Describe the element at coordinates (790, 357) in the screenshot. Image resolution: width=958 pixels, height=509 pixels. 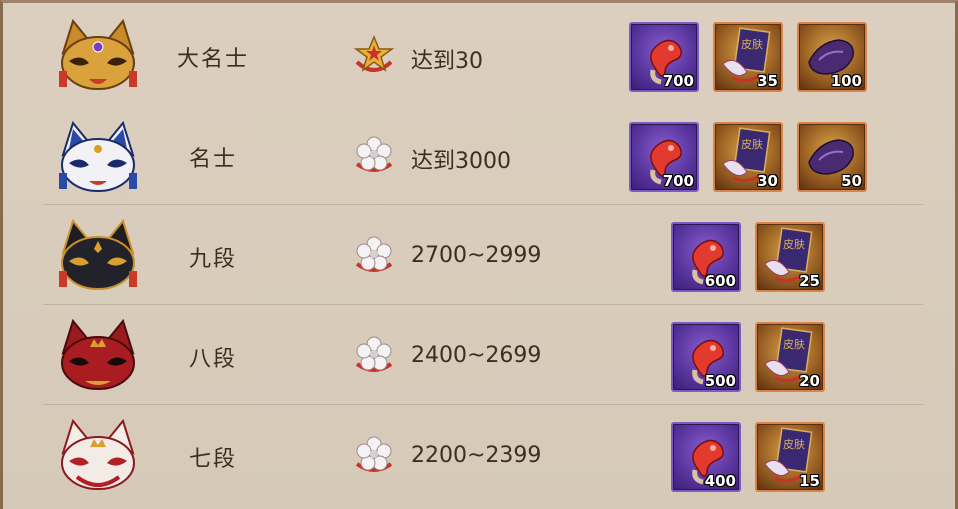
I see `reward-item: 皮肤 20` at that location.